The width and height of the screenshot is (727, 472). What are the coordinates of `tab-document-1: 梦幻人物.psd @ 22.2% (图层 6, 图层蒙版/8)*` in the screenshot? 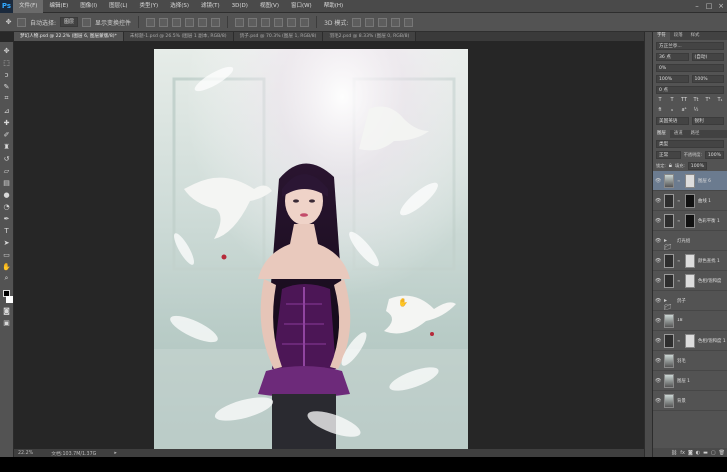 It's located at (69, 36).